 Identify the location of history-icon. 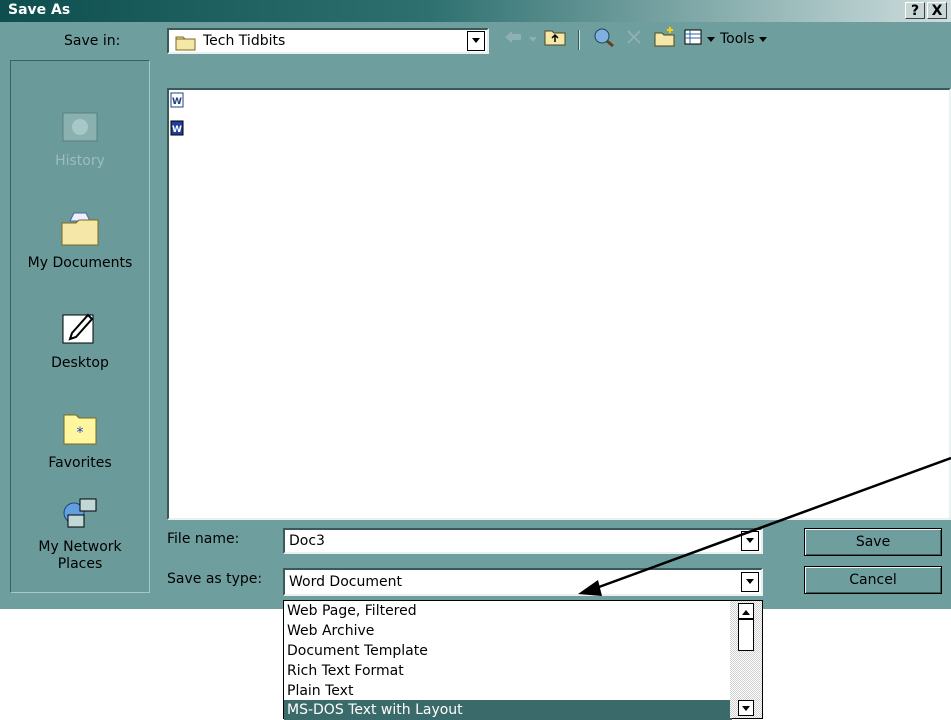
(80, 129).